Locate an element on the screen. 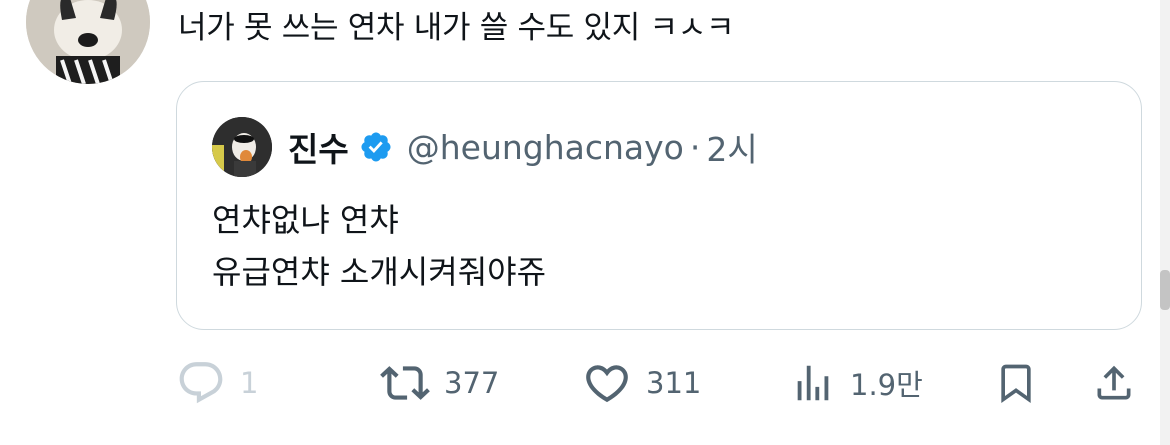 Image resolution: width=1170 pixels, height=445 pixels. dog-avatar-image is located at coordinates (88, 42).